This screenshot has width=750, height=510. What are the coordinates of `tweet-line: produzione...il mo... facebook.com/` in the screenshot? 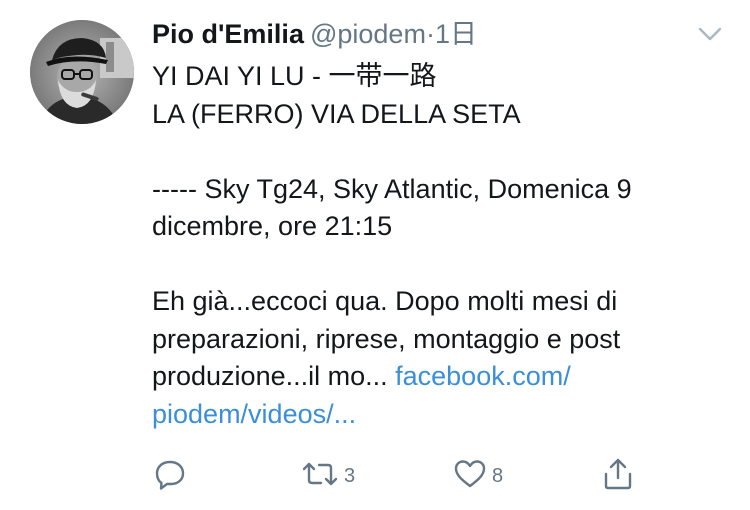 It's located at (442, 377).